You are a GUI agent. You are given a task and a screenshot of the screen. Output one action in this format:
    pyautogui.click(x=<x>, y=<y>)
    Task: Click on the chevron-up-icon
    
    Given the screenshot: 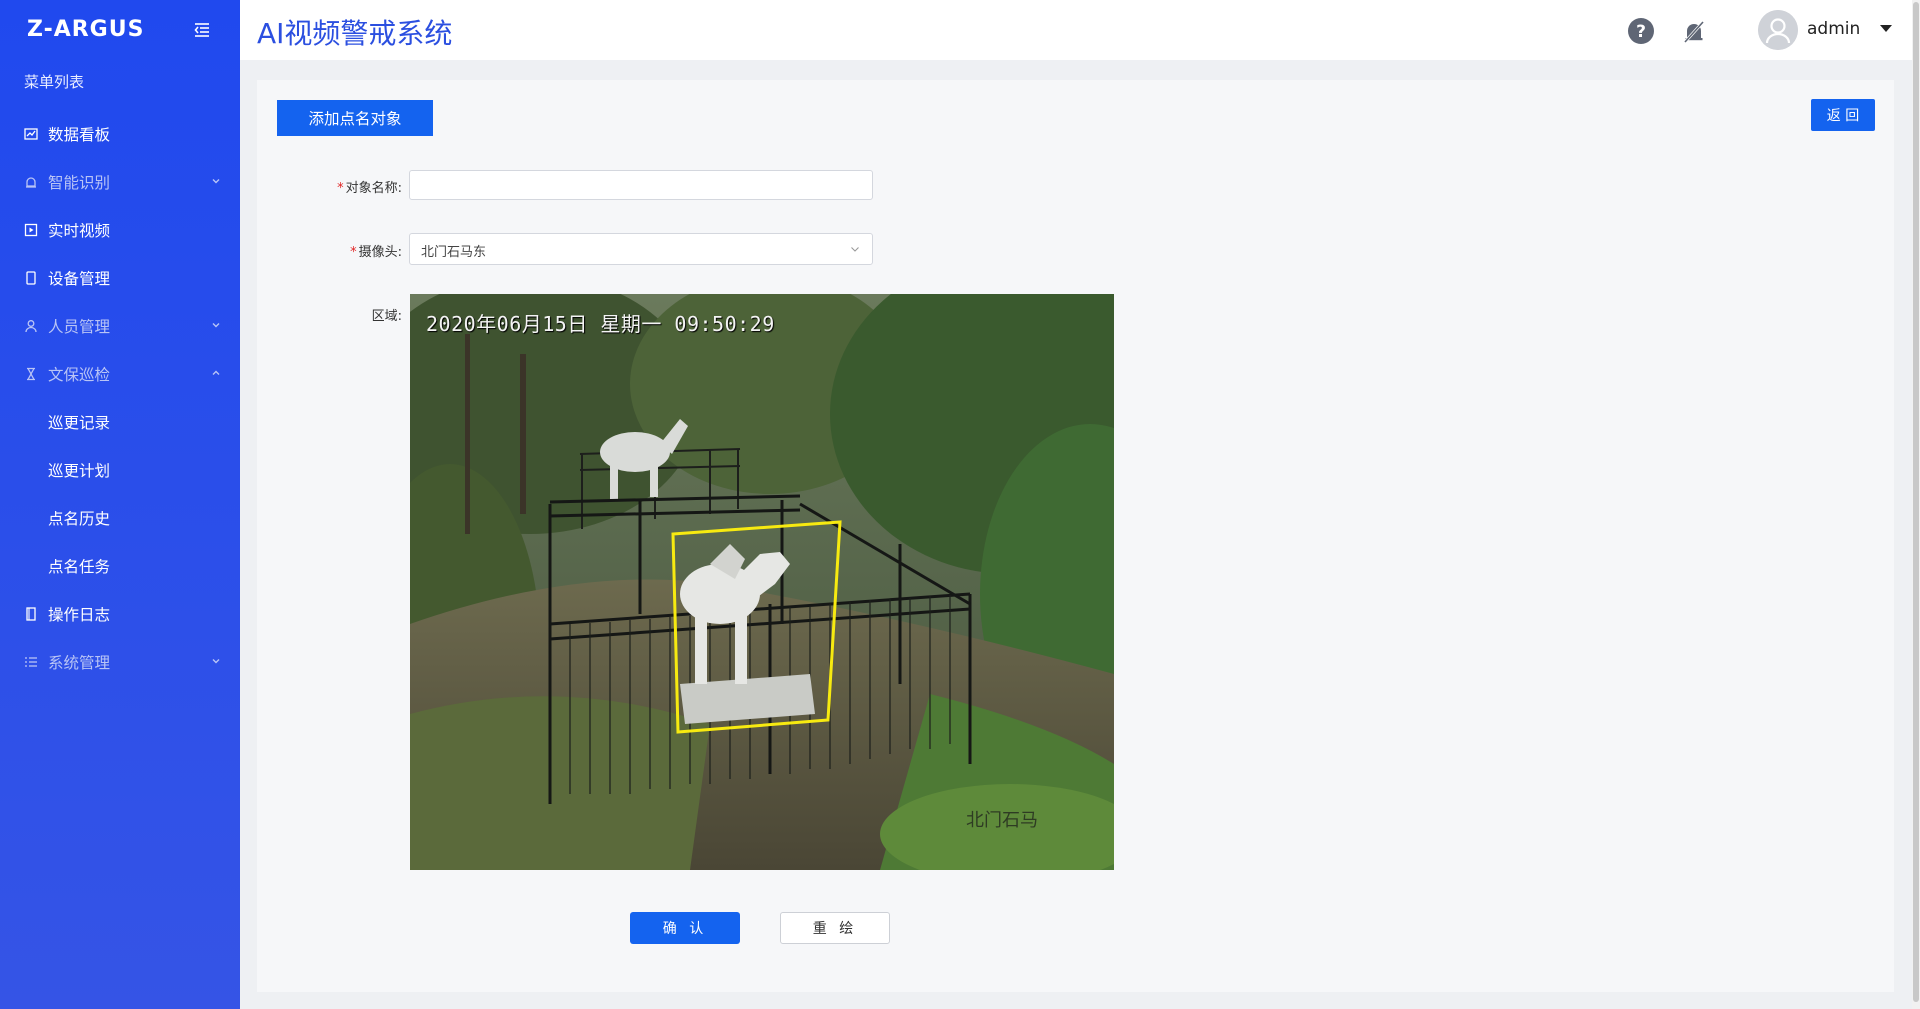 What is the action you would take?
    pyautogui.click(x=216, y=372)
    